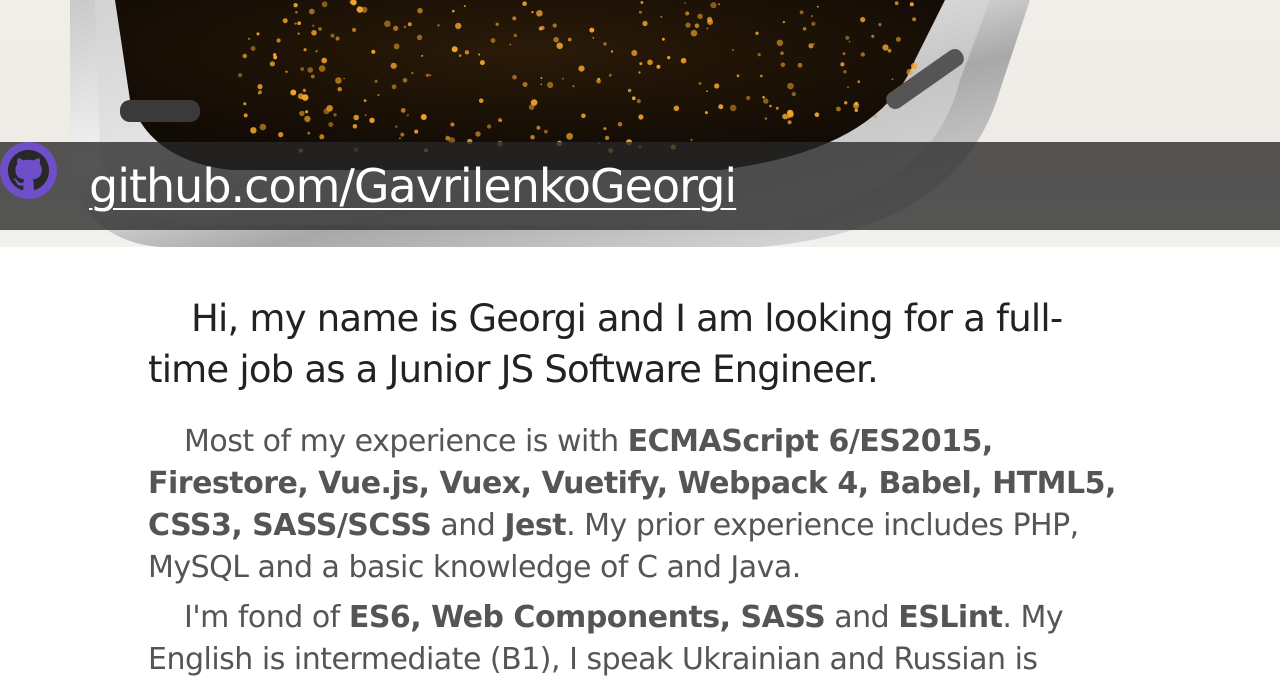  What do you see at coordinates (535, 525) in the screenshot?
I see `experience-last-skill: Jest` at bounding box center [535, 525].